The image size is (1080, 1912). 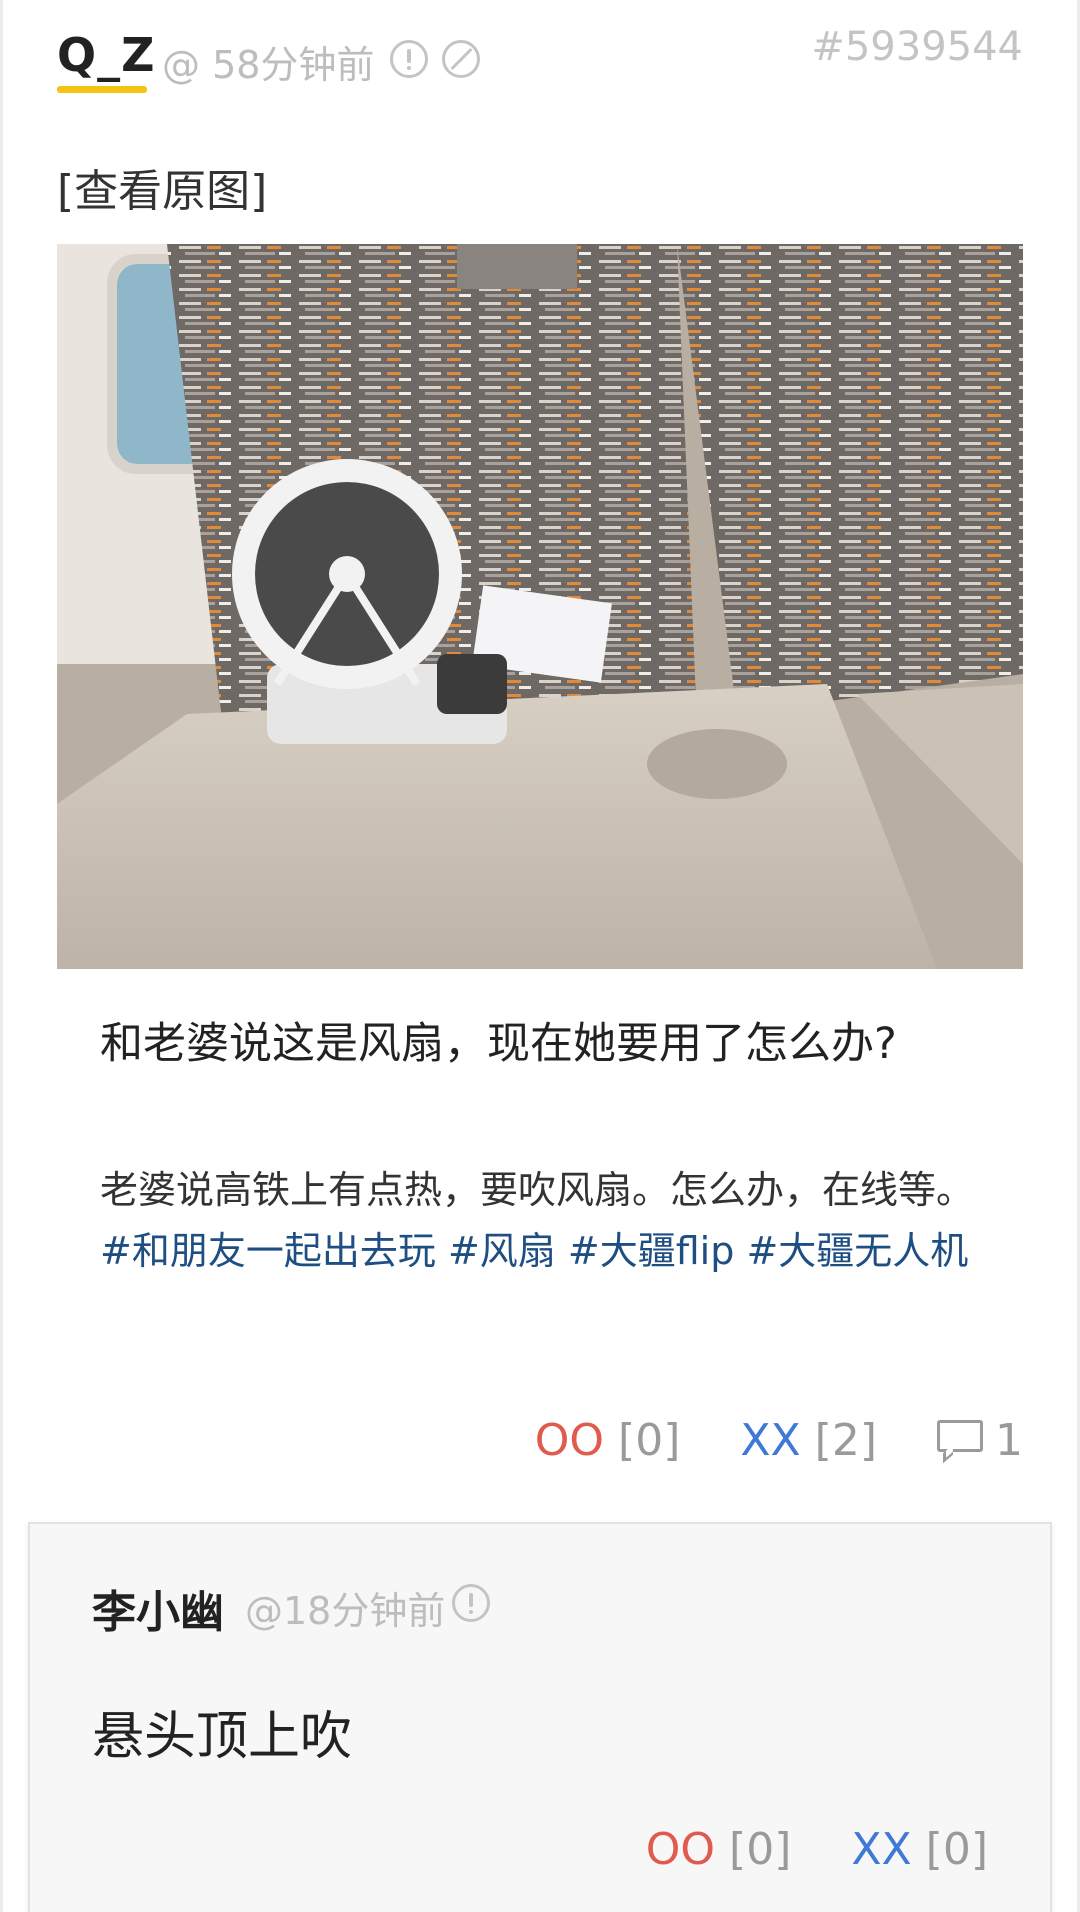 I want to click on slash-circle-icon, so click(x=461, y=59).